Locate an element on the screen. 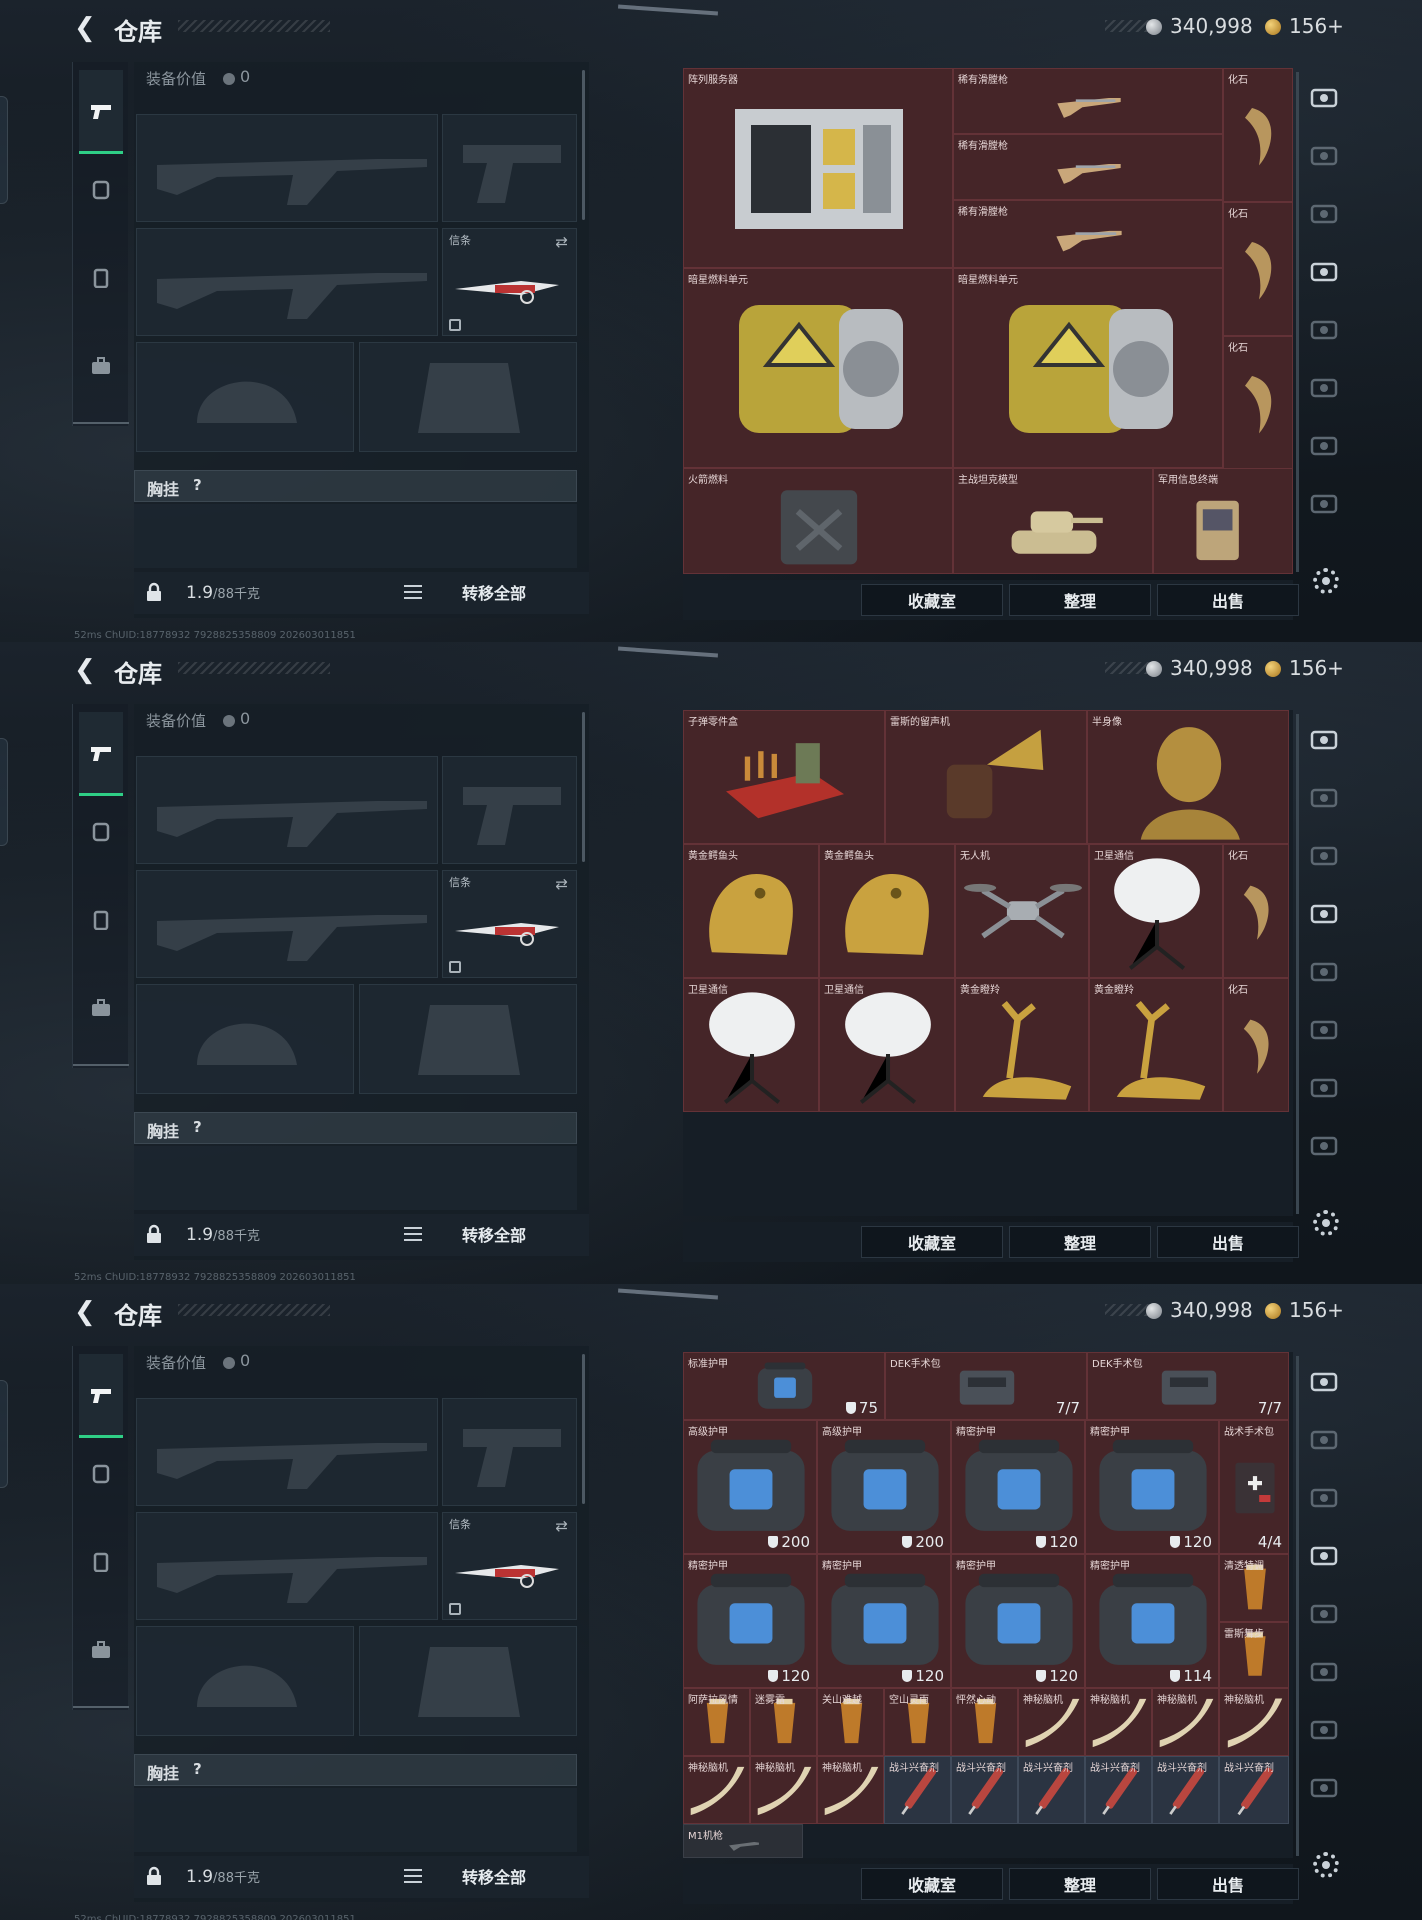 The image size is (1422, 1920). storage-item: 怦然心动 is located at coordinates (984, 1722).